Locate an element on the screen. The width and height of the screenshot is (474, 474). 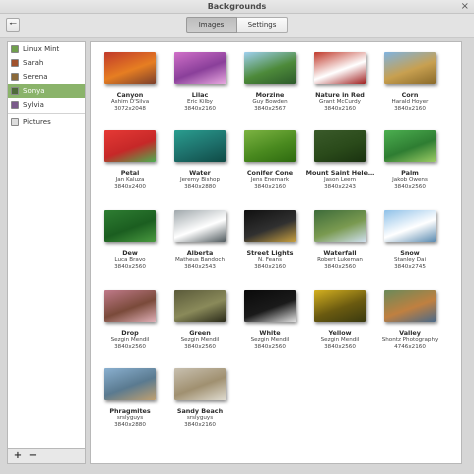
remove-button: − is located at coordinates (33, 456).